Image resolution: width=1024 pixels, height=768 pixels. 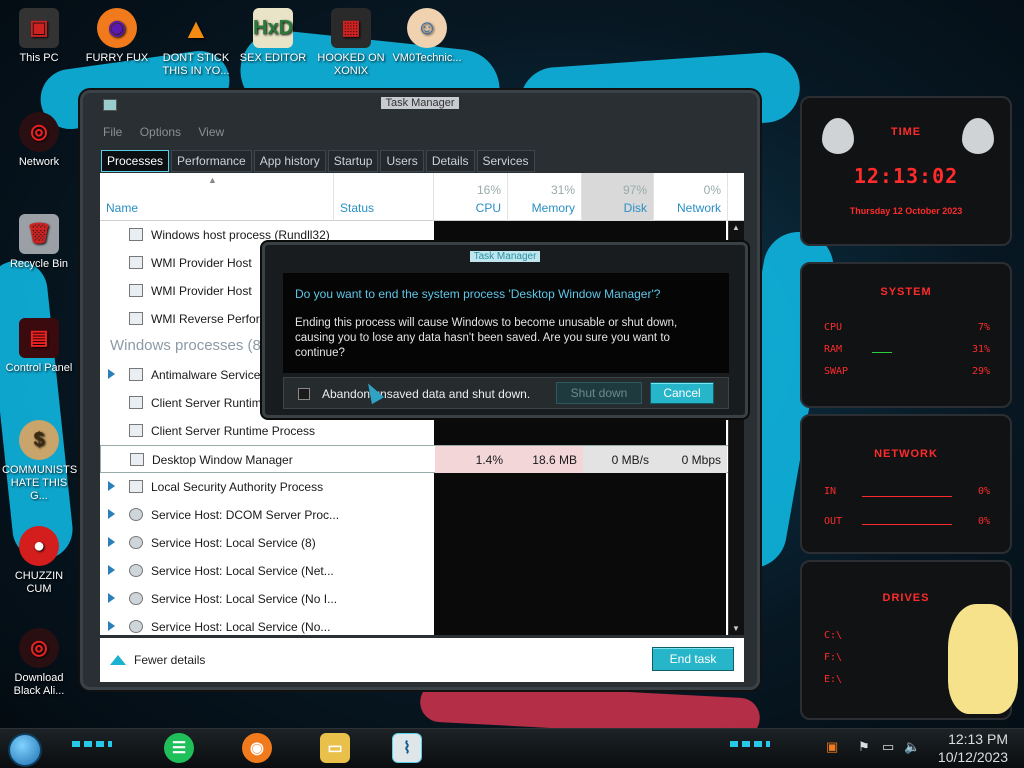 I want to click on desktop-icon-control-panel: ▤ Control Panel, so click(x=39, y=346).